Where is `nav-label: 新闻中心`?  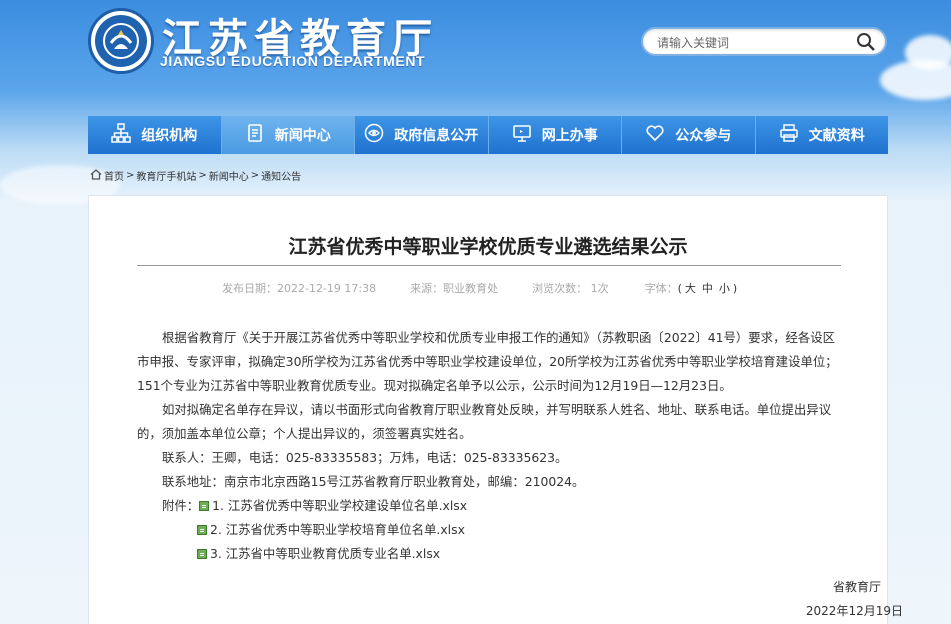 nav-label: 新闻中心 is located at coordinates (302, 136).